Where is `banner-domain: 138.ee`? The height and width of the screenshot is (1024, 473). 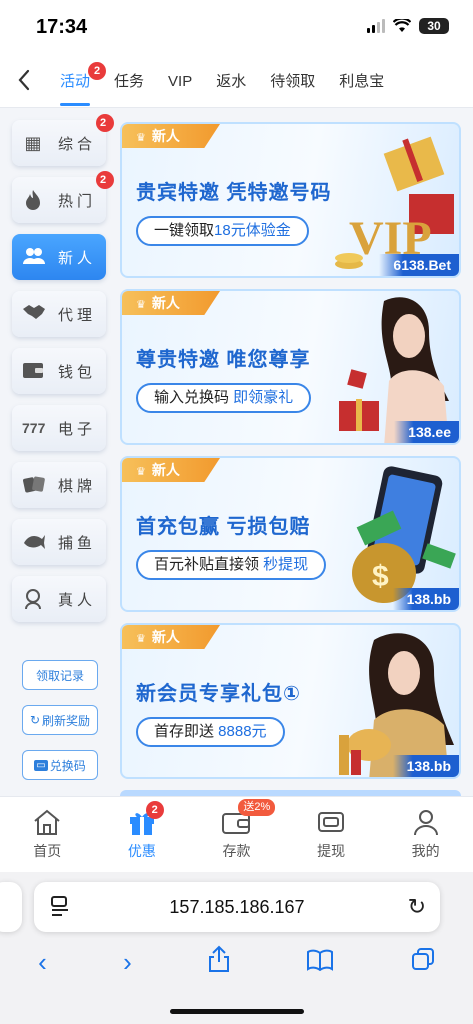 banner-domain: 138.ee is located at coordinates (426, 432).